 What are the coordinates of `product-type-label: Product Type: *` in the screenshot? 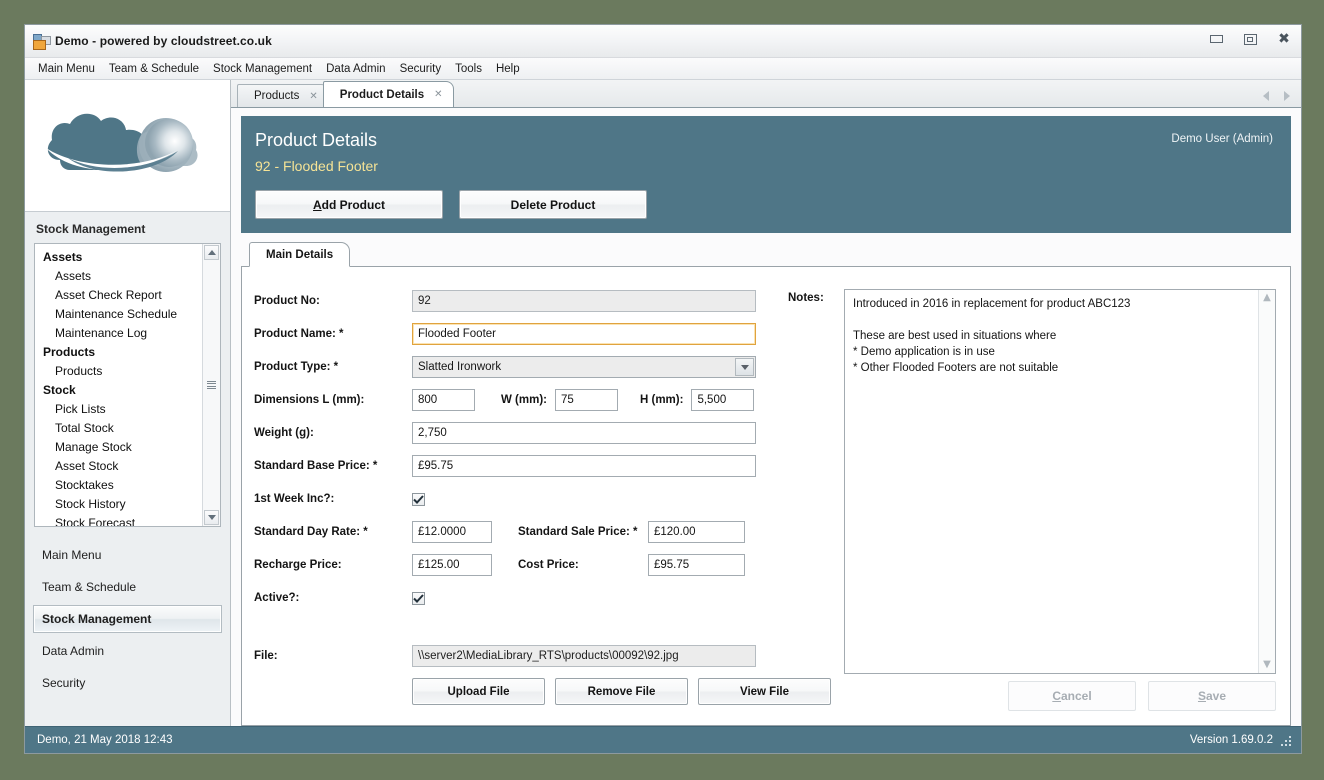 It's located at (296, 367).